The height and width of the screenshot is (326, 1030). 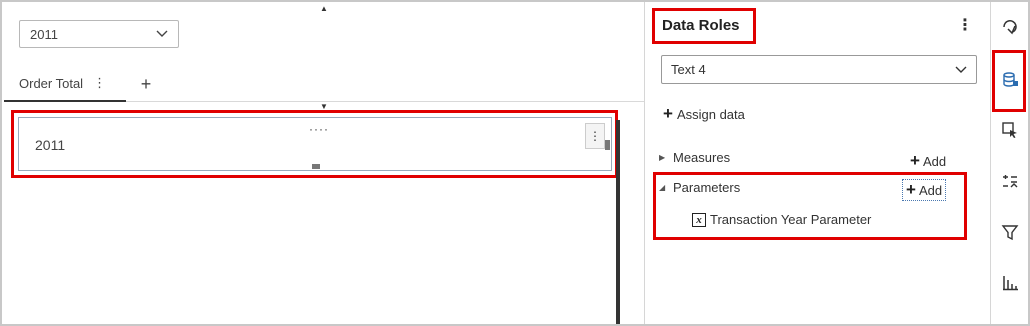 I want to click on actions-icon, so click(x=1010, y=130).